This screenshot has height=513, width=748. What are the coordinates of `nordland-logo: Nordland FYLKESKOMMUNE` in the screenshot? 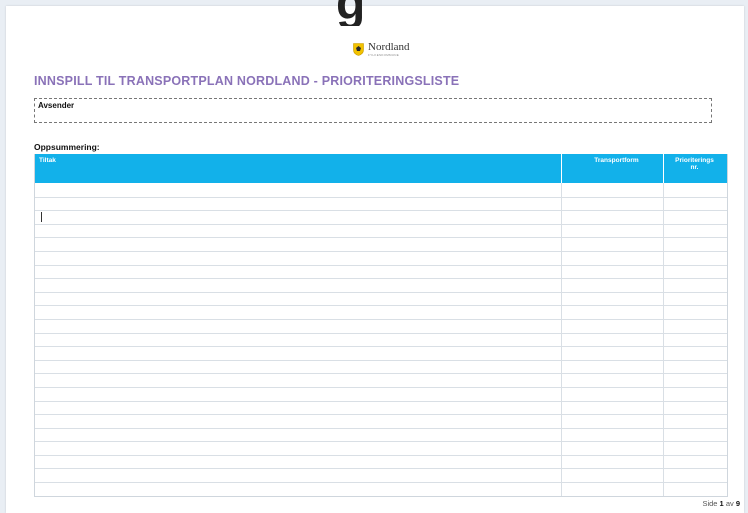 It's located at (381, 49).